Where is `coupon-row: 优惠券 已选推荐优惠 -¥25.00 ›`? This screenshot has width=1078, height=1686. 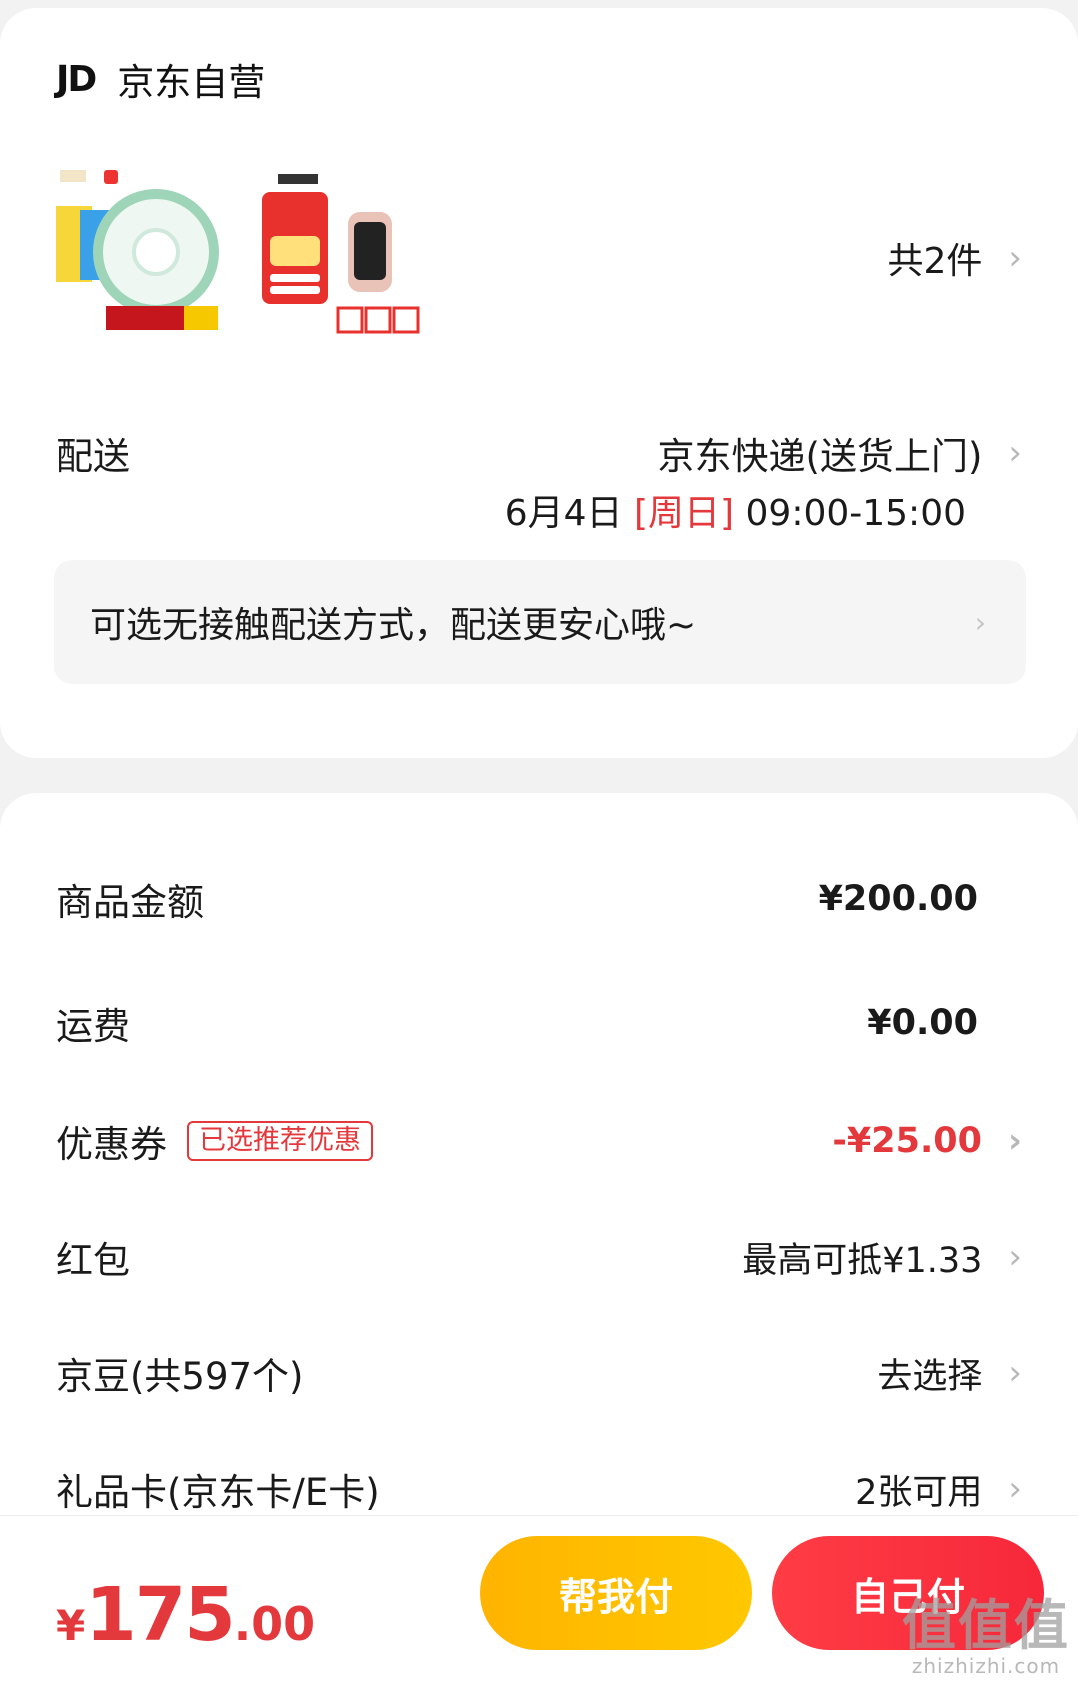
coupon-row: 优惠券 已选推荐优惠 -¥25.00 › is located at coordinates (539, 1151).